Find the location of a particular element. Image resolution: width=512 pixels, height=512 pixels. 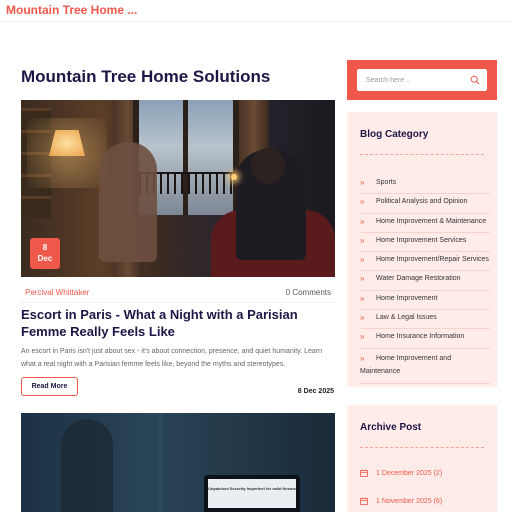

category-item-law-legal: » Law & Legal Issues is located at coordinates (425, 320).